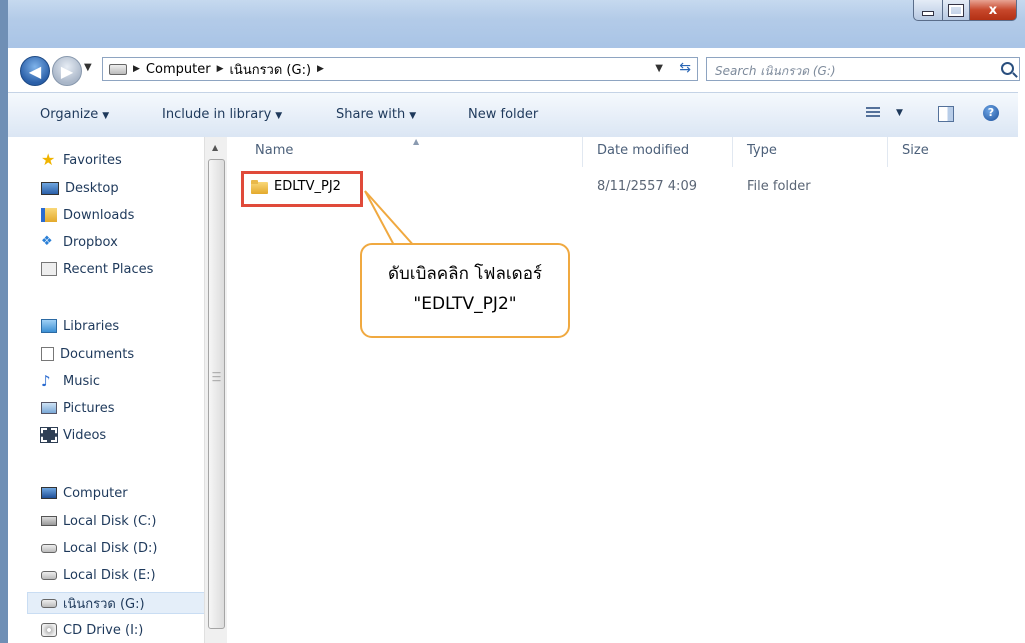  I want to click on breadcrumb-drive-g: เนินกรวด (G:), so click(270, 69).